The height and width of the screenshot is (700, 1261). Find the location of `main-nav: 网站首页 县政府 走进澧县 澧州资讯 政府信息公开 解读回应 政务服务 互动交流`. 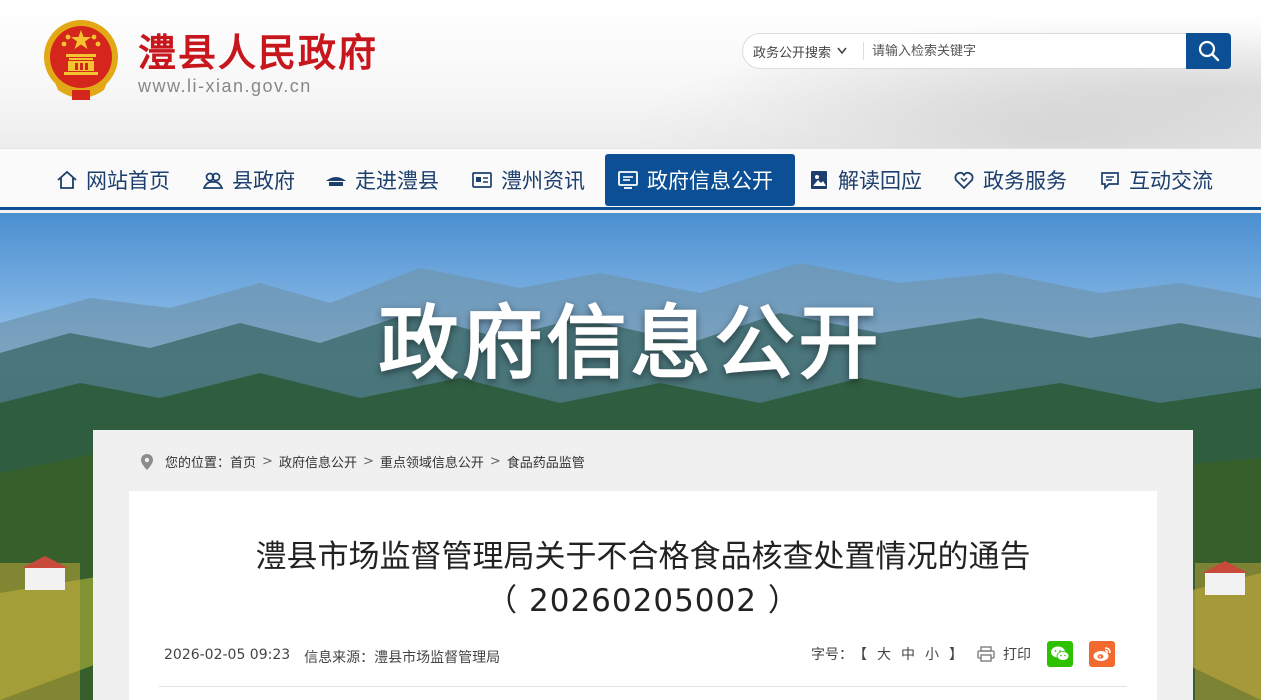

main-nav: 网站首页 县政府 走进澧县 澧州资讯 政府信息公开 解读回应 政务服务 互动交流 is located at coordinates (630, 179).